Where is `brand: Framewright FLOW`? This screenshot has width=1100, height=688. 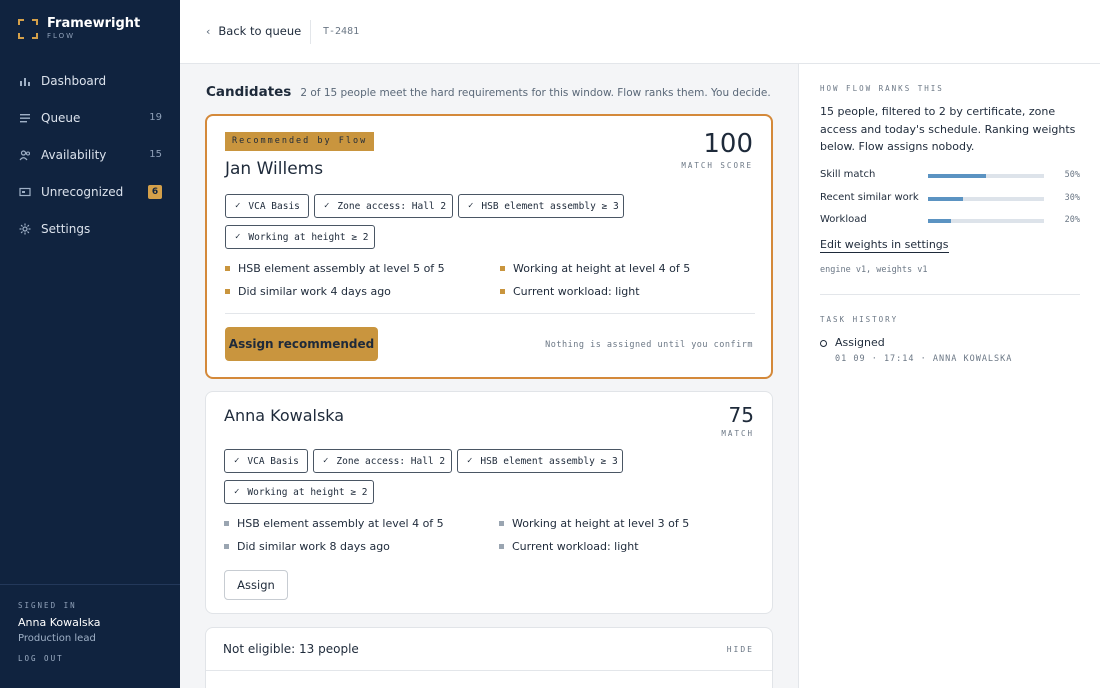 brand: Framewright FLOW is located at coordinates (79, 28).